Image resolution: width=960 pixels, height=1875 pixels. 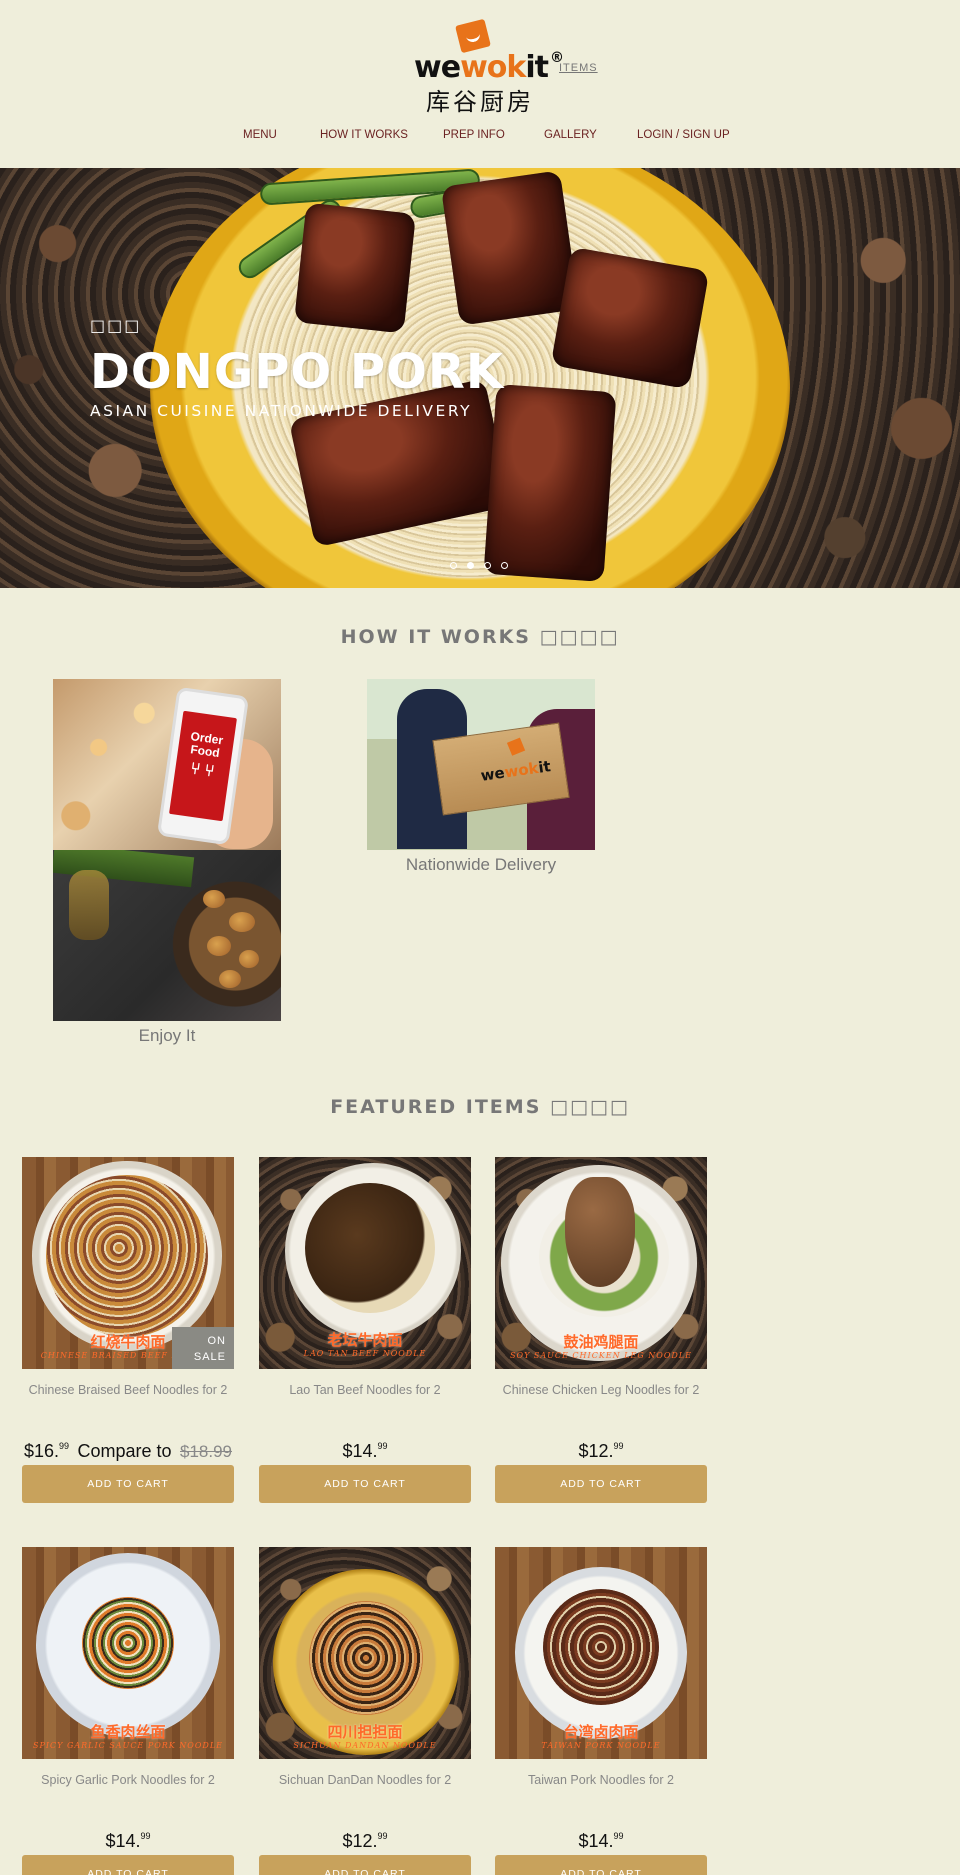 What do you see at coordinates (365, 1353) in the screenshot?
I see `product-en-label: LAO TAN BEEF NOODLE` at bounding box center [365, 1353].